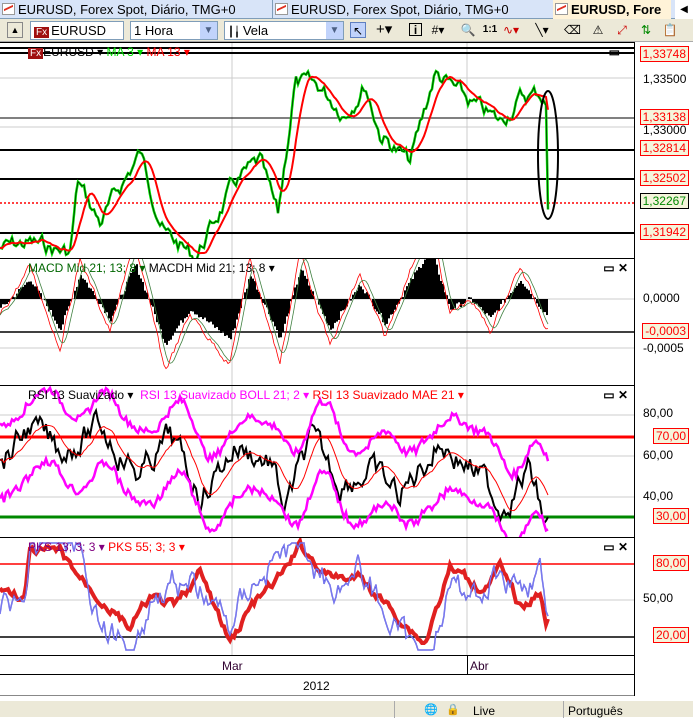 The width and height of the screenshot is (693, 718). Describe the element at coordinates (438, 30) in the screenshot. I see `grid-icon: #▾` at that location.